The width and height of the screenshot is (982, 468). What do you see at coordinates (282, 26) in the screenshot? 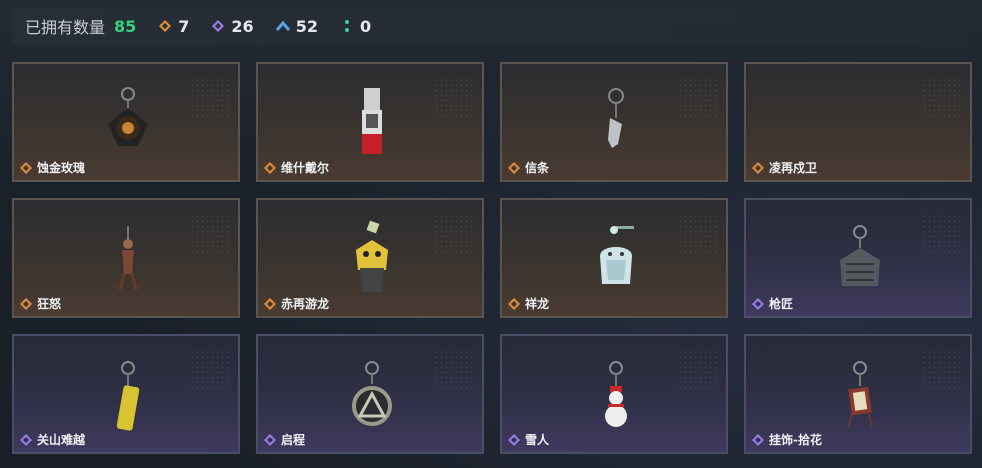
I see `blue-chevron-icon` at bounding box center [282, 26].